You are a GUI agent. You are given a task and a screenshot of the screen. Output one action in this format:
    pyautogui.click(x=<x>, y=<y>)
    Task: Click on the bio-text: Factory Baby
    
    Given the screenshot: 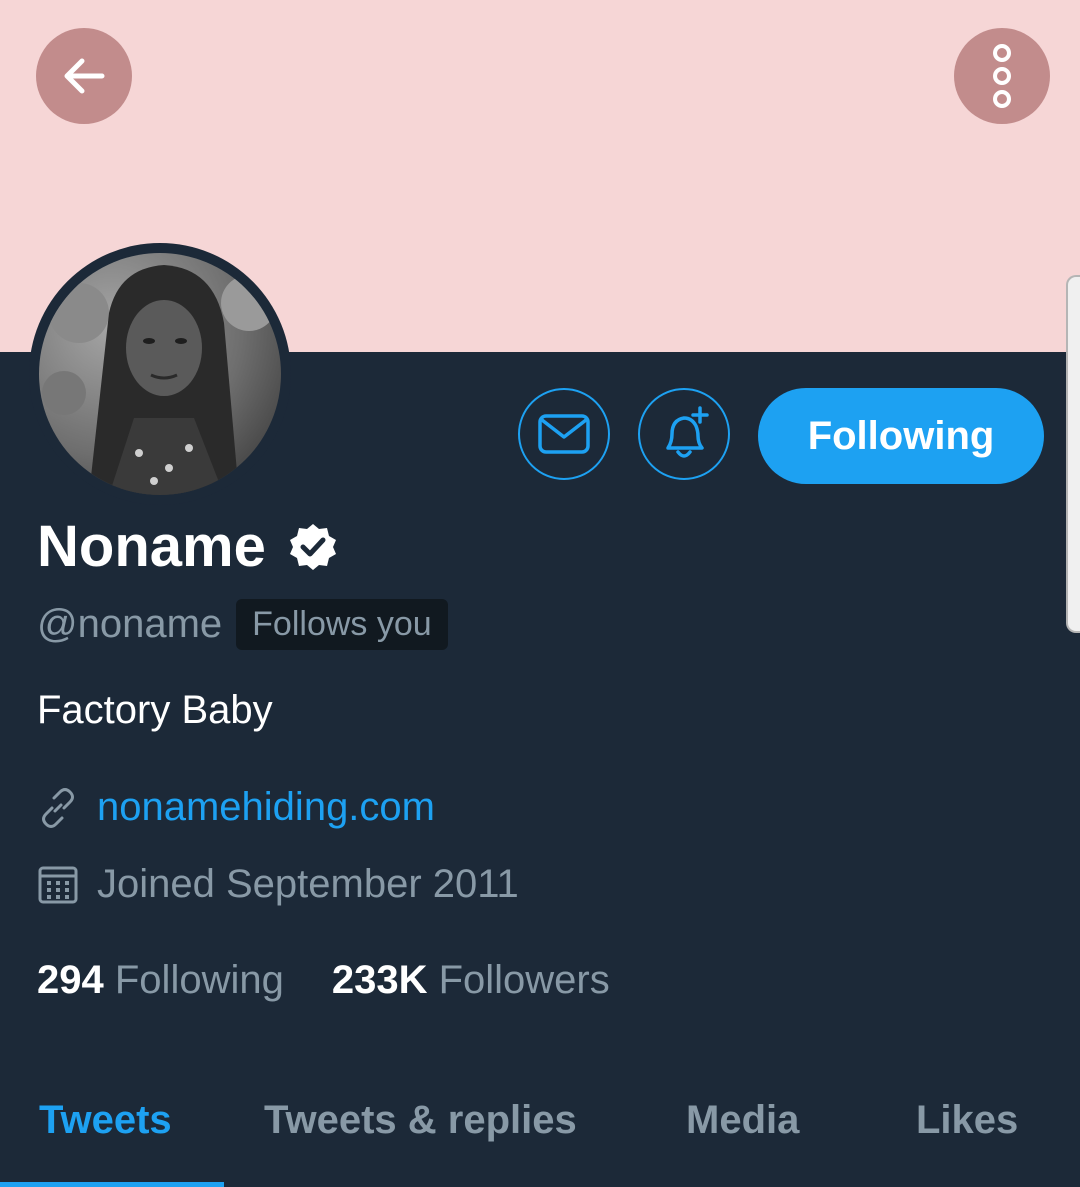 What is the action you would take?
    pyautogui.click(x=155, y=710)
    